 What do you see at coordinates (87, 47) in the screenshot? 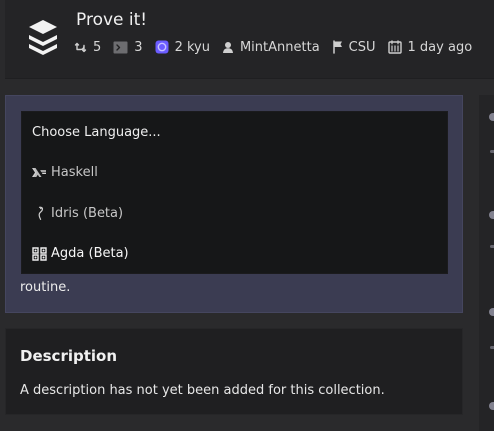
I see `forks-count: 5` at bounding box center [87, 47].